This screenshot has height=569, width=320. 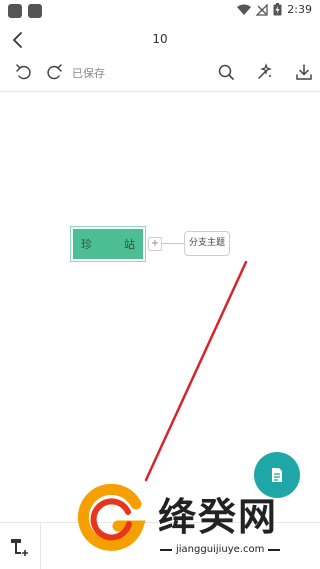 I want to click on watermark-logo, so click(x=111, y=517).